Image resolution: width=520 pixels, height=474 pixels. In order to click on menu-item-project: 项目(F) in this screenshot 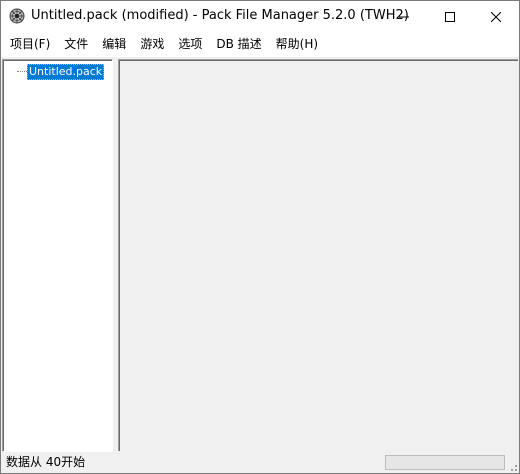, I will do `click(29, 44)`.